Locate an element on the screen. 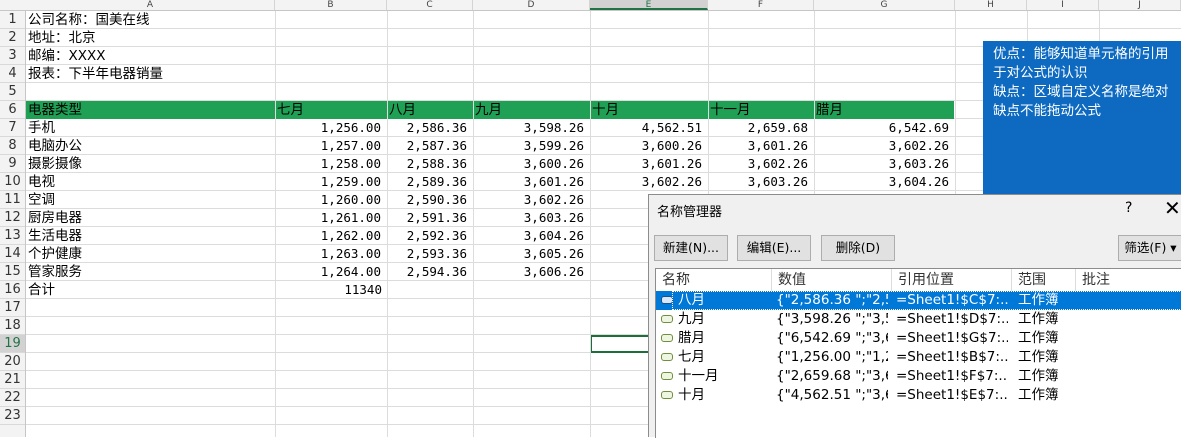  value-cell: 2,588.36 is located at coordinates (427, 164).